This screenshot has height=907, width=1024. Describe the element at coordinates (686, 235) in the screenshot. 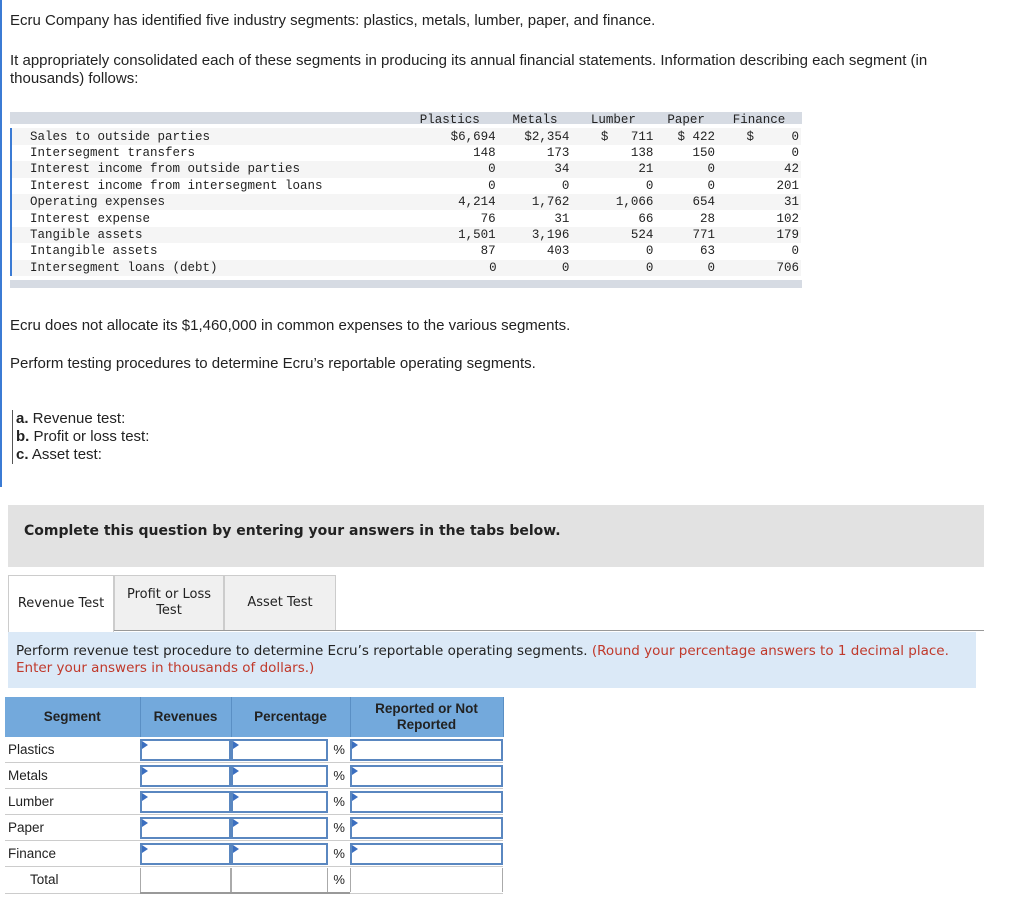

I see `row-value: 771` at that location.